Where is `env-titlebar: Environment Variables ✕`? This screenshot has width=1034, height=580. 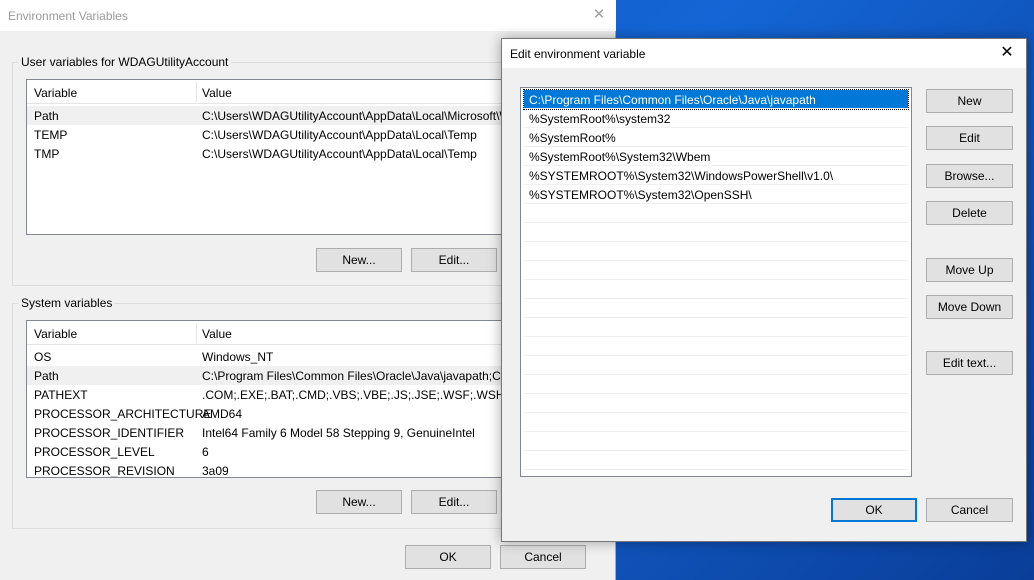
env-titlebar: Environment Variables ✕ is located at coordinates (308, 15).